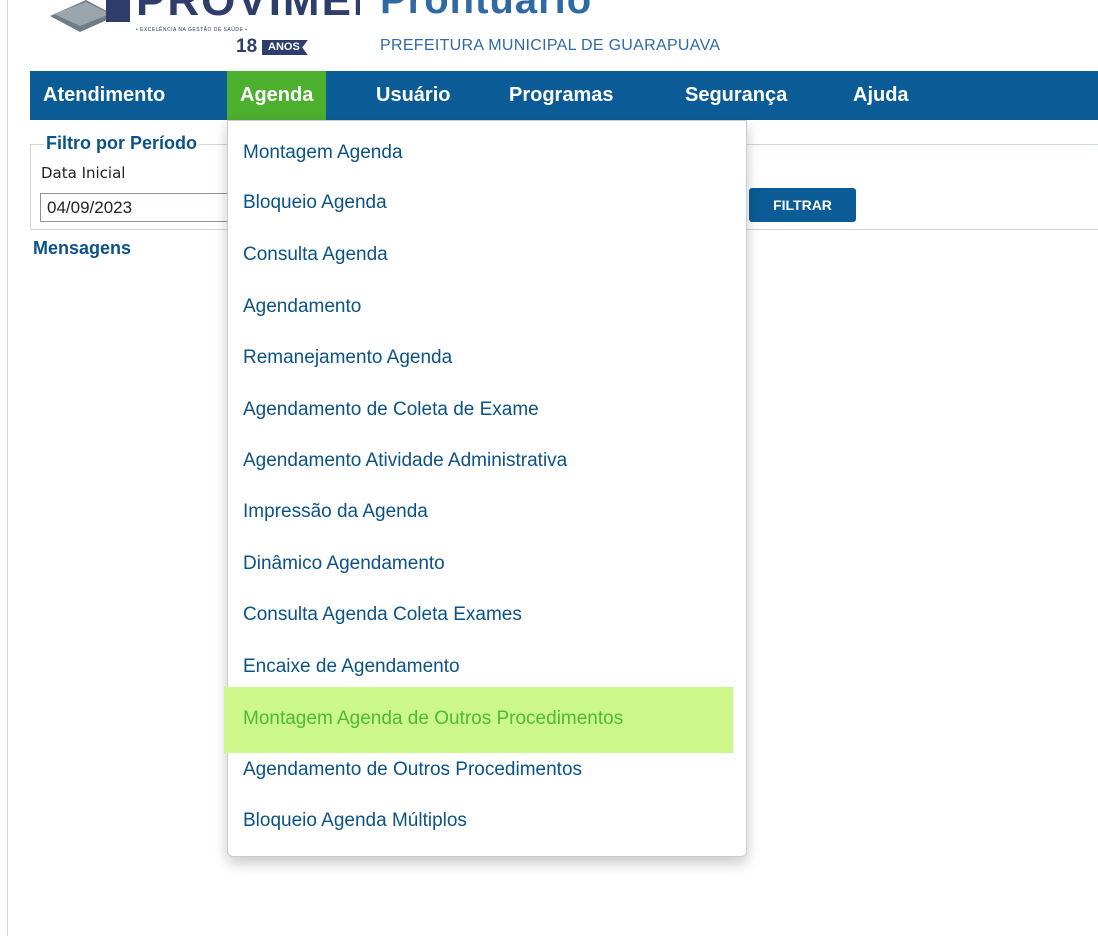 The height and width of the screenshot is (936, 1098). I want to click on menu-item-consulta-agenda: Consulta Agenda, so click(487, 255).